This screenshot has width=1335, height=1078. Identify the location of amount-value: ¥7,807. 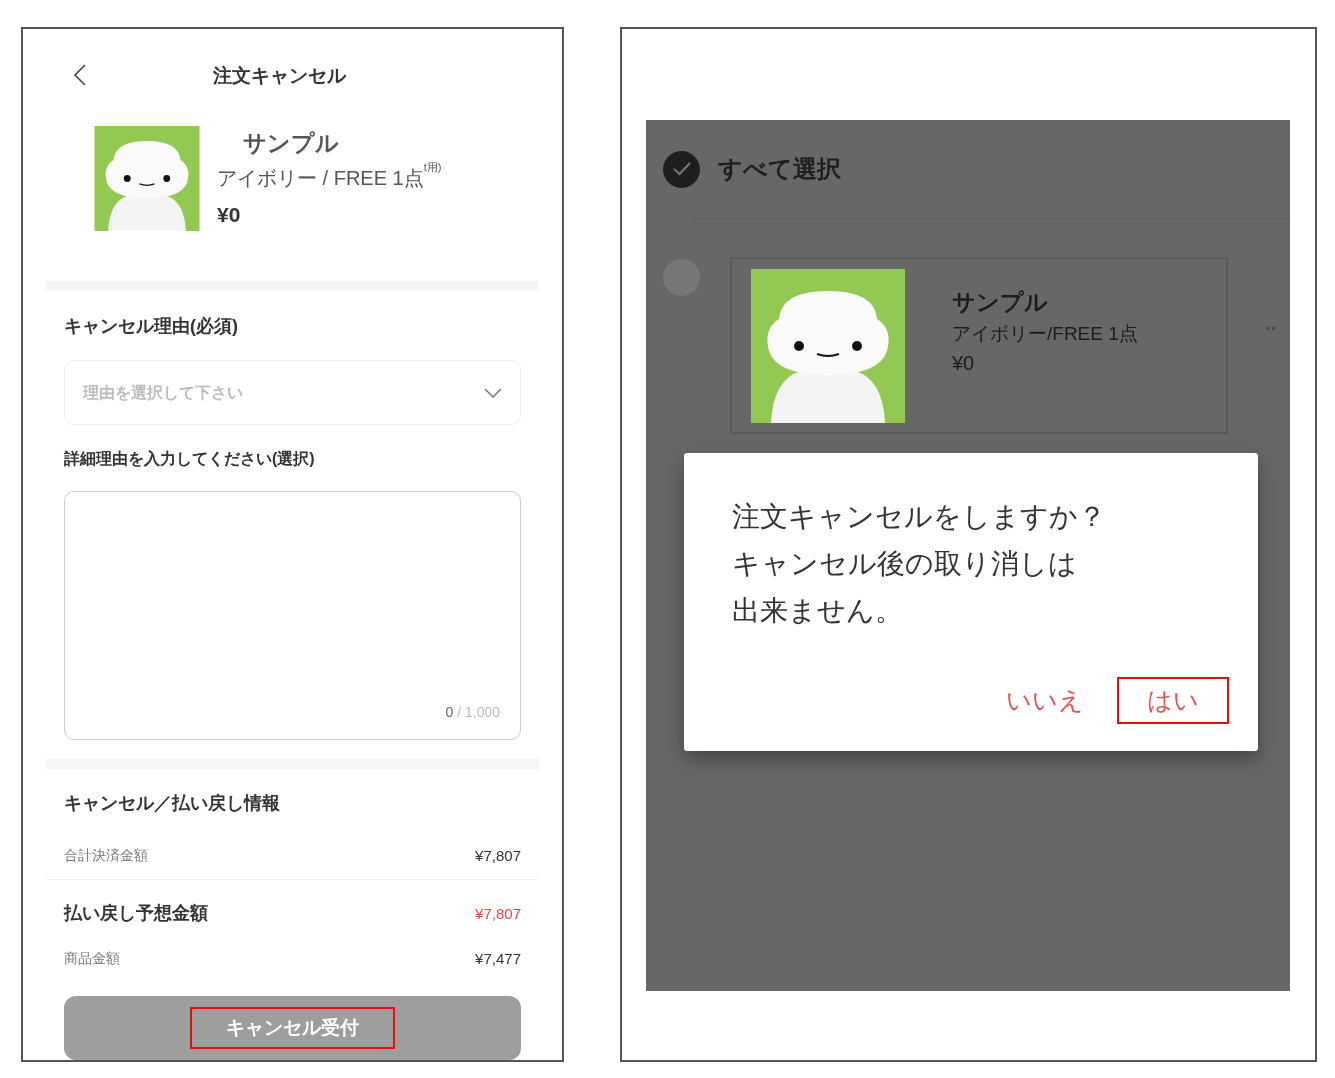
(498, 855).